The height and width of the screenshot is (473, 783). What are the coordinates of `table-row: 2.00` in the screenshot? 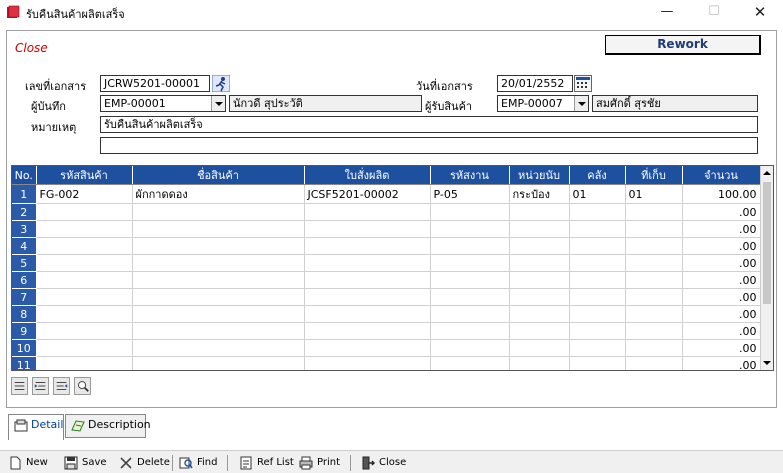 It's located at (386, 212).